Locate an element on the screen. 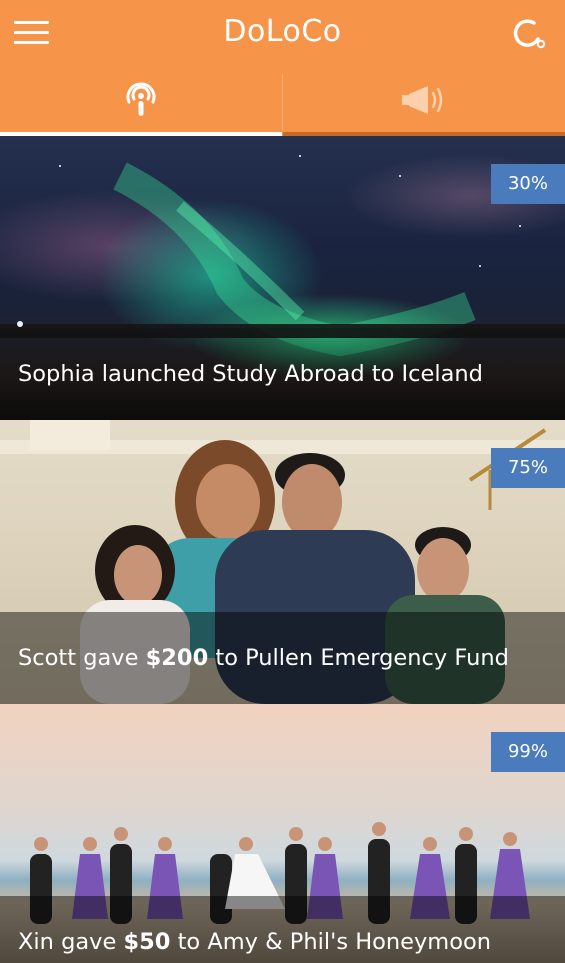 The image size is (565, 963). caption-text-post: to Amy & Phil's Honeymoon is located at coordinates (331, 942).